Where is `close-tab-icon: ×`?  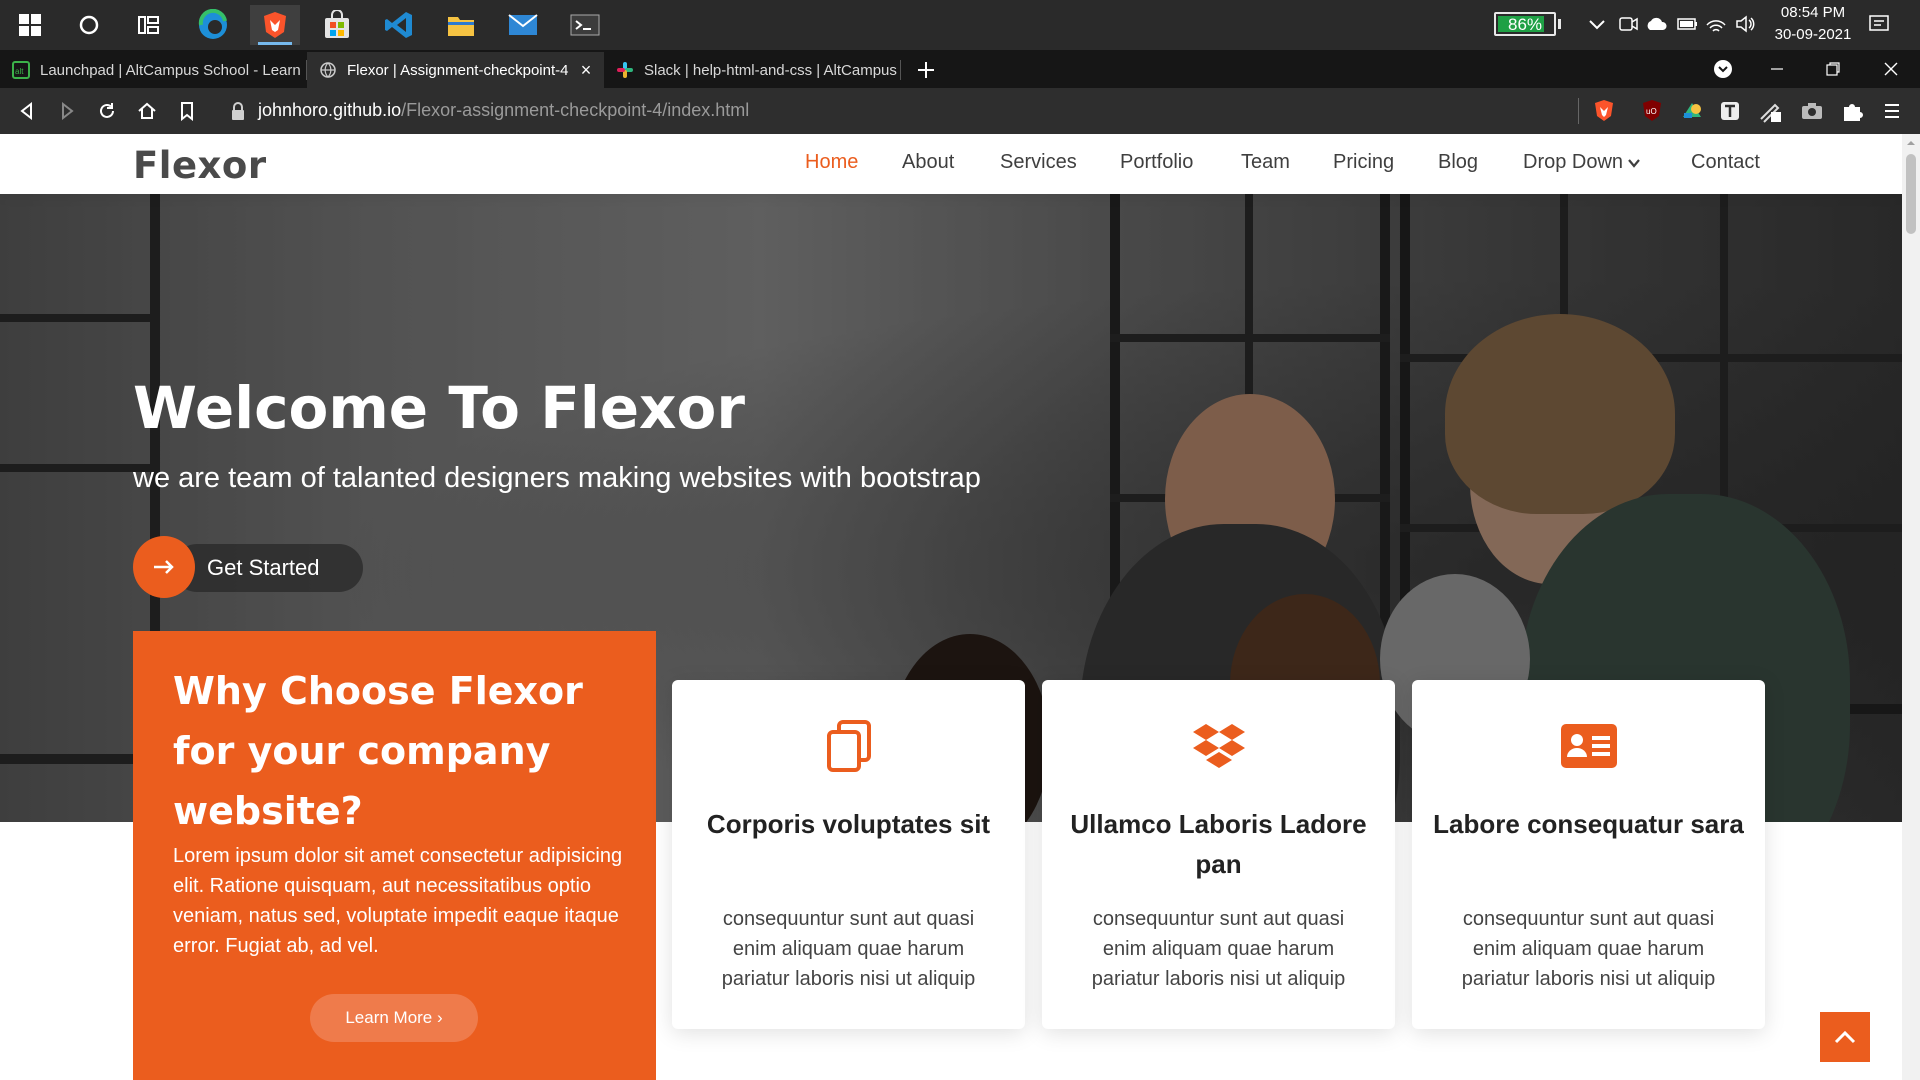
close-tab-icon: × is located at coordinates (586, 70).